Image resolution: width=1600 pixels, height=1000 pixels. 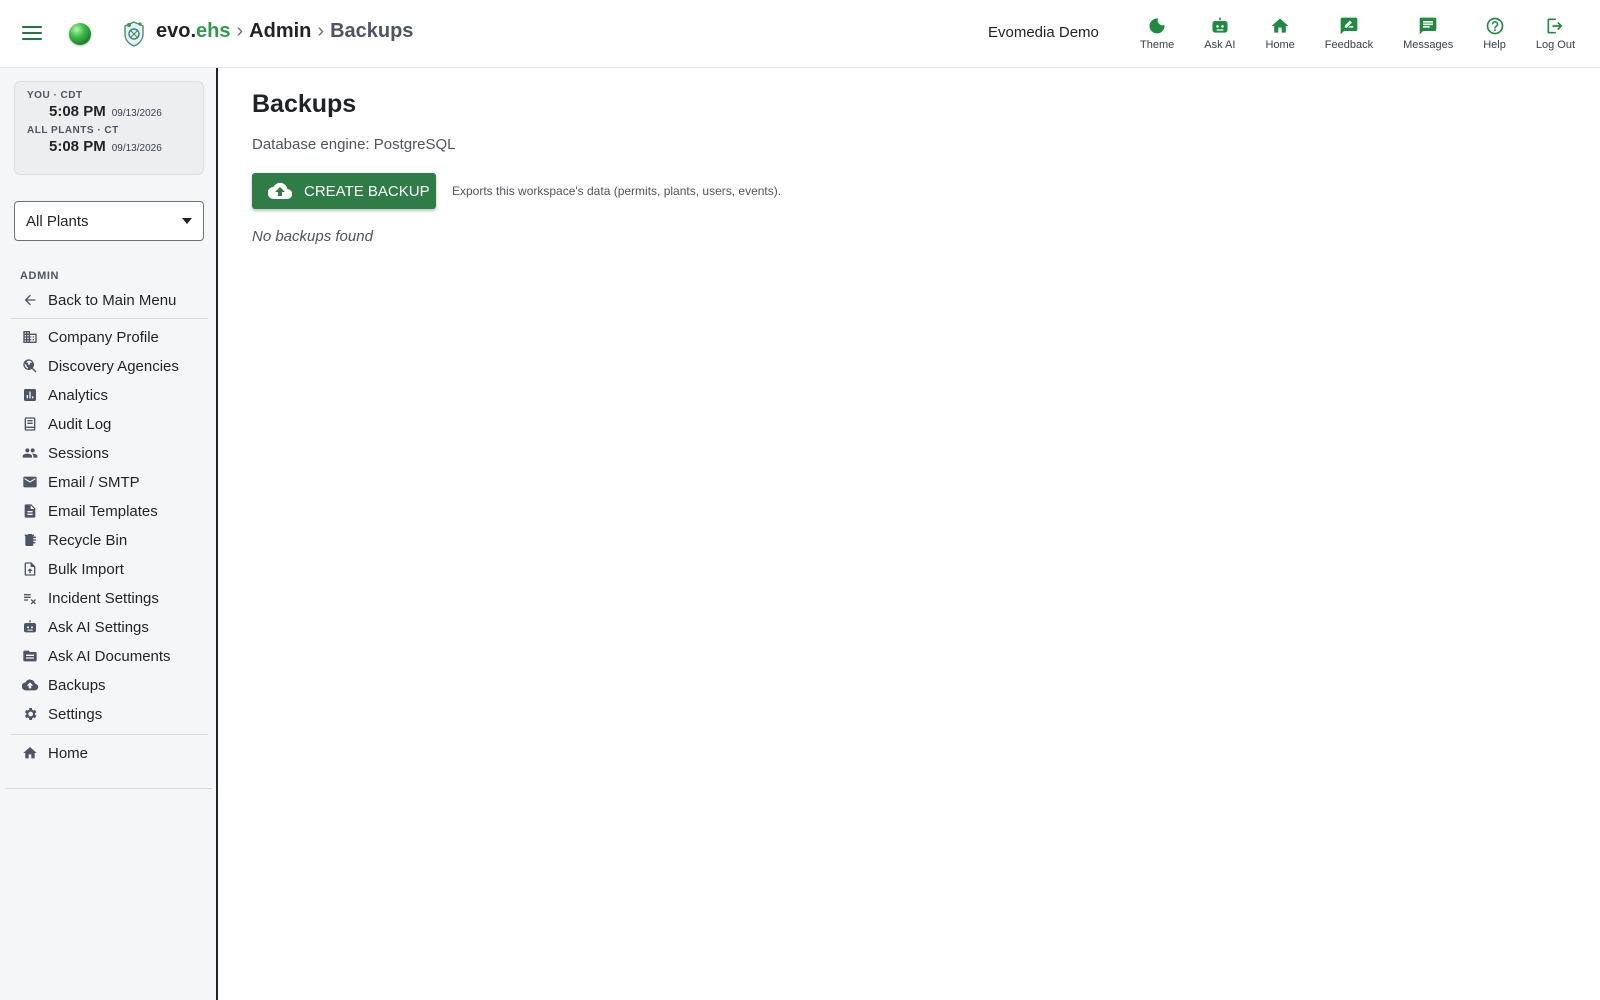 What do you see at coordinates (1219, 33) in the screenshot?
I see `ask-ai-button: Ask AI` at bounding box center [1219, 33].